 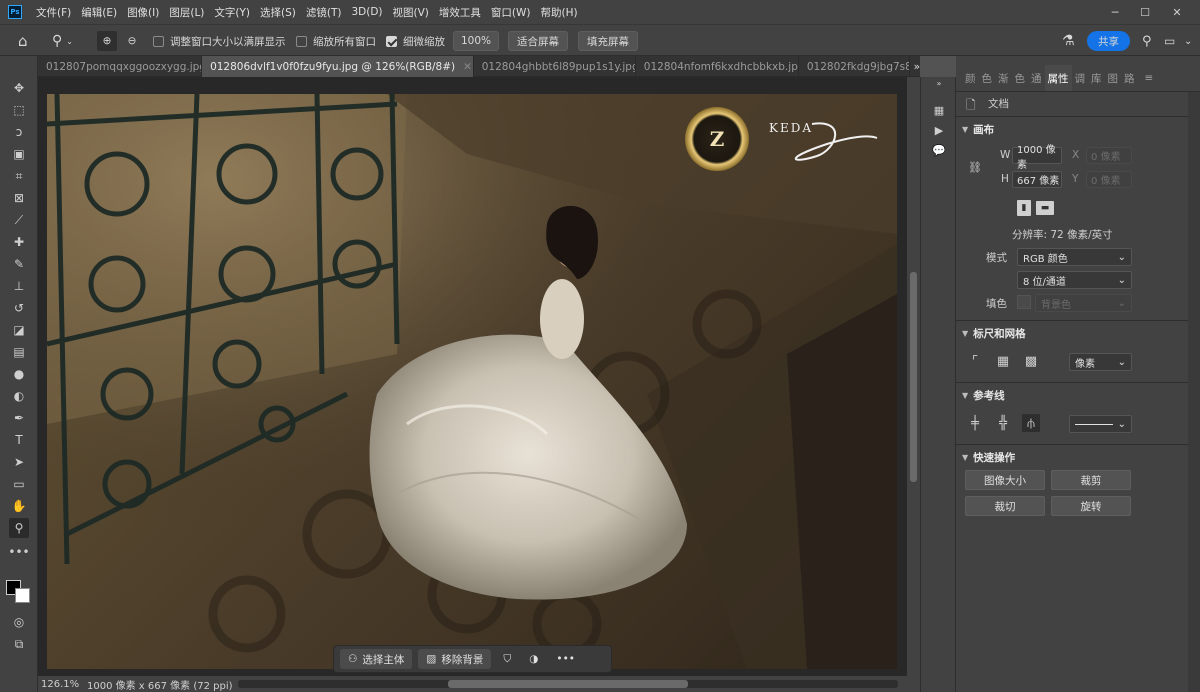 What do you see at coordinates (19, 506) in the screenshot?
I see `hand-tool-icon: ✋` at bounding box center [19, 506].